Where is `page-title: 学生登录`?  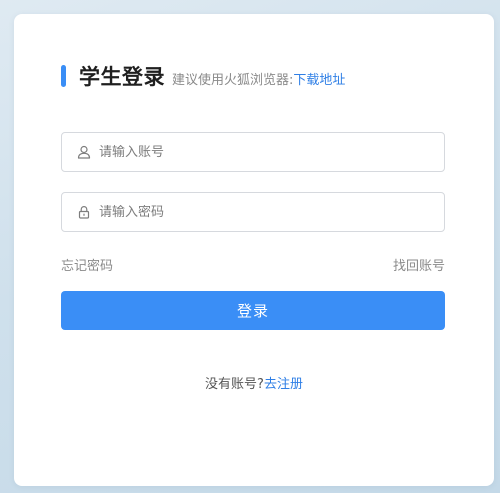
page-title: 学生登录 is located at coordinates (122, 77).